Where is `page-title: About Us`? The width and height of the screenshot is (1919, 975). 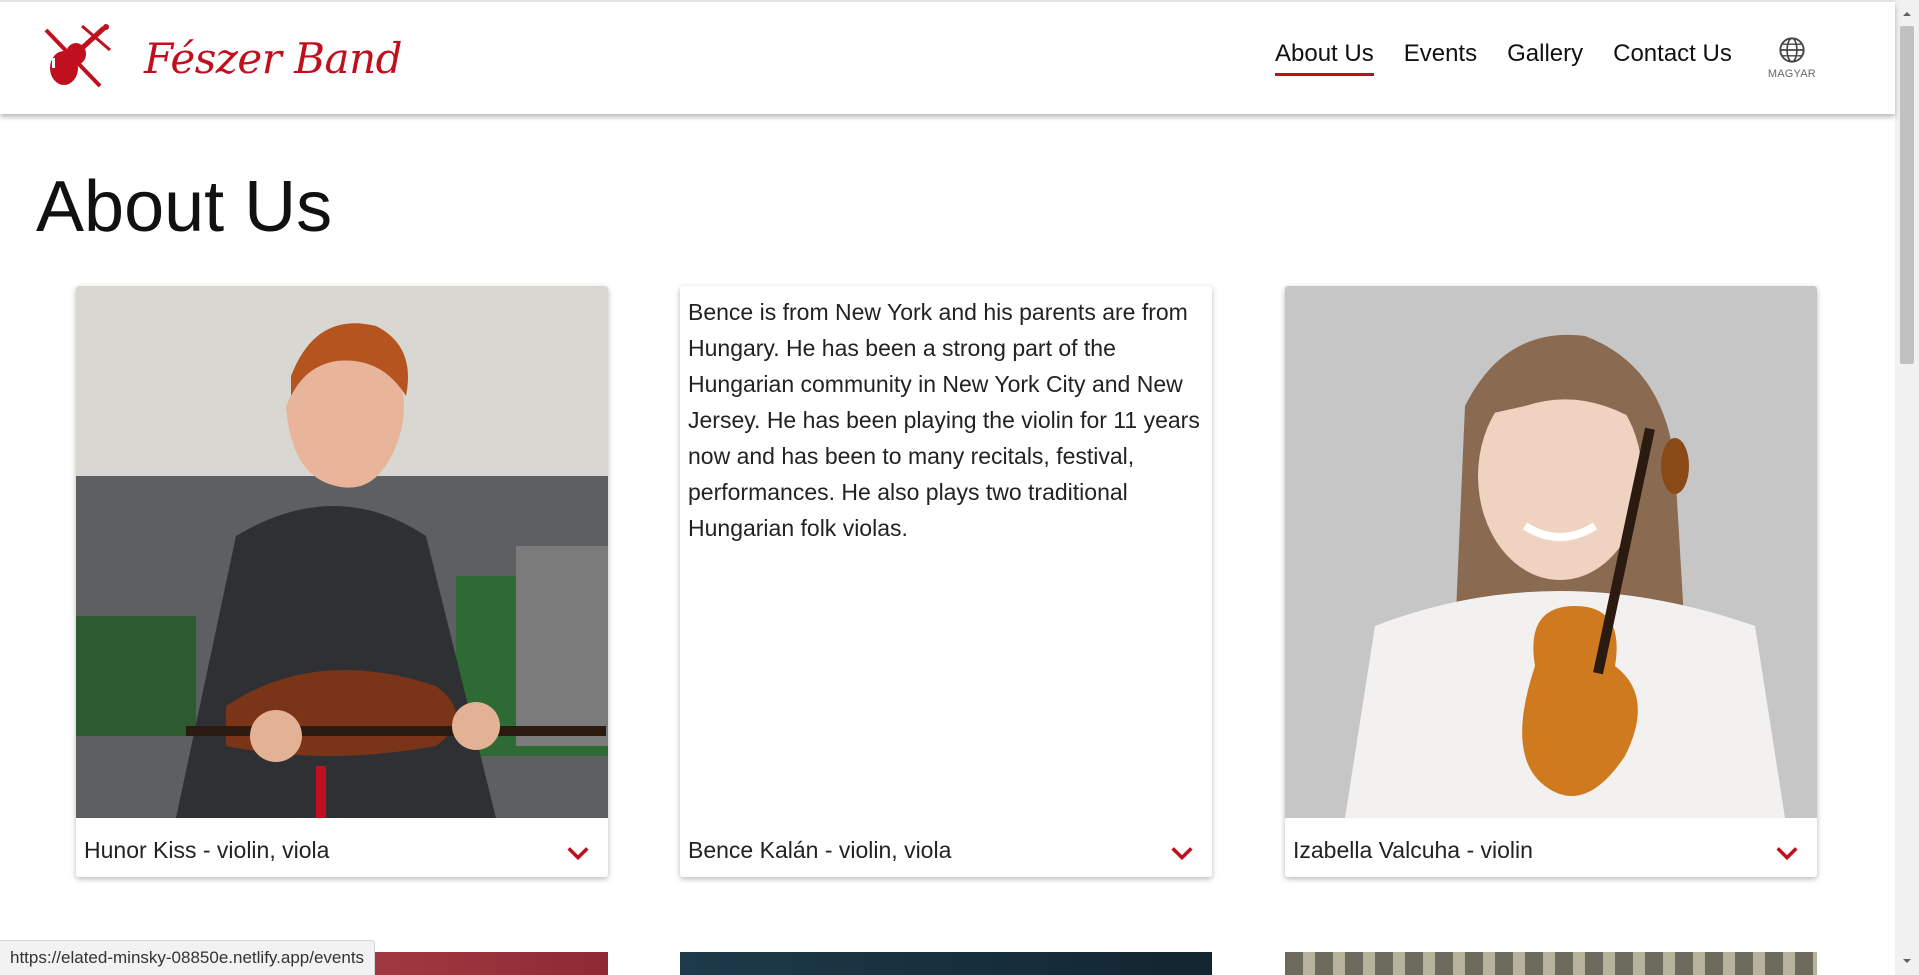
page-title: About Us is located at coordinates (184, 207).